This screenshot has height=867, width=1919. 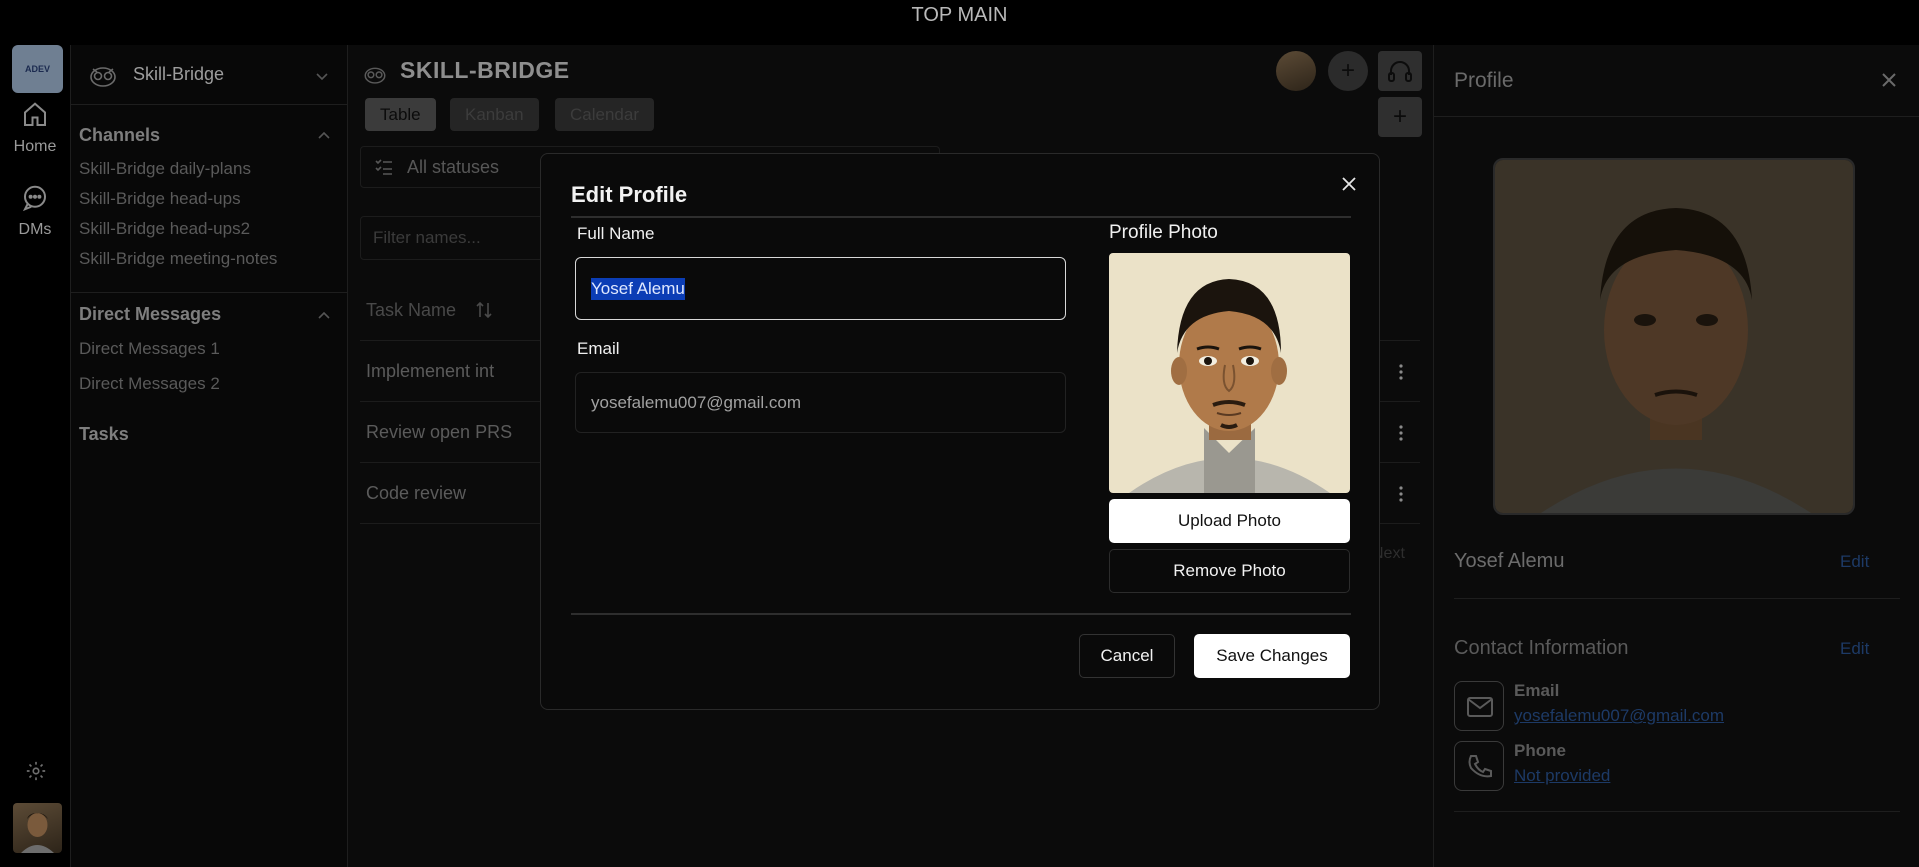 What do you see at coordinates (820, 288) in the screenshot?
I see `full-name-input: Yosef Alemu` at bounding box center [820, 288].